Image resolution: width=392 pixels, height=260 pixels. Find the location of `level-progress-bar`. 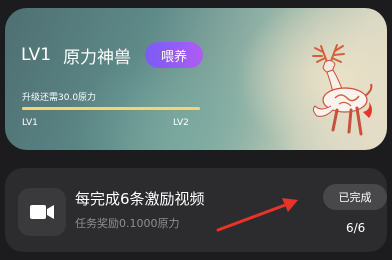

level-progress-bar is located at coordinates (111, 108).